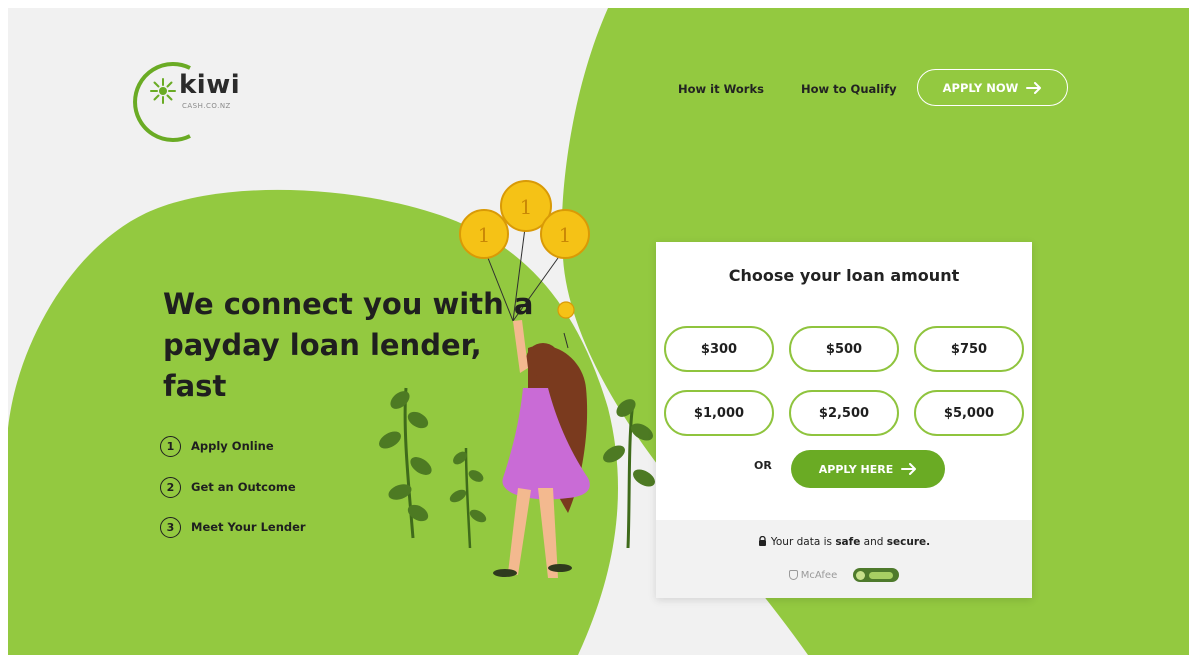 This screenshot has height=657, width=1197. I want to click on apply-here-button: APPLY HERE, so click(868, 469).